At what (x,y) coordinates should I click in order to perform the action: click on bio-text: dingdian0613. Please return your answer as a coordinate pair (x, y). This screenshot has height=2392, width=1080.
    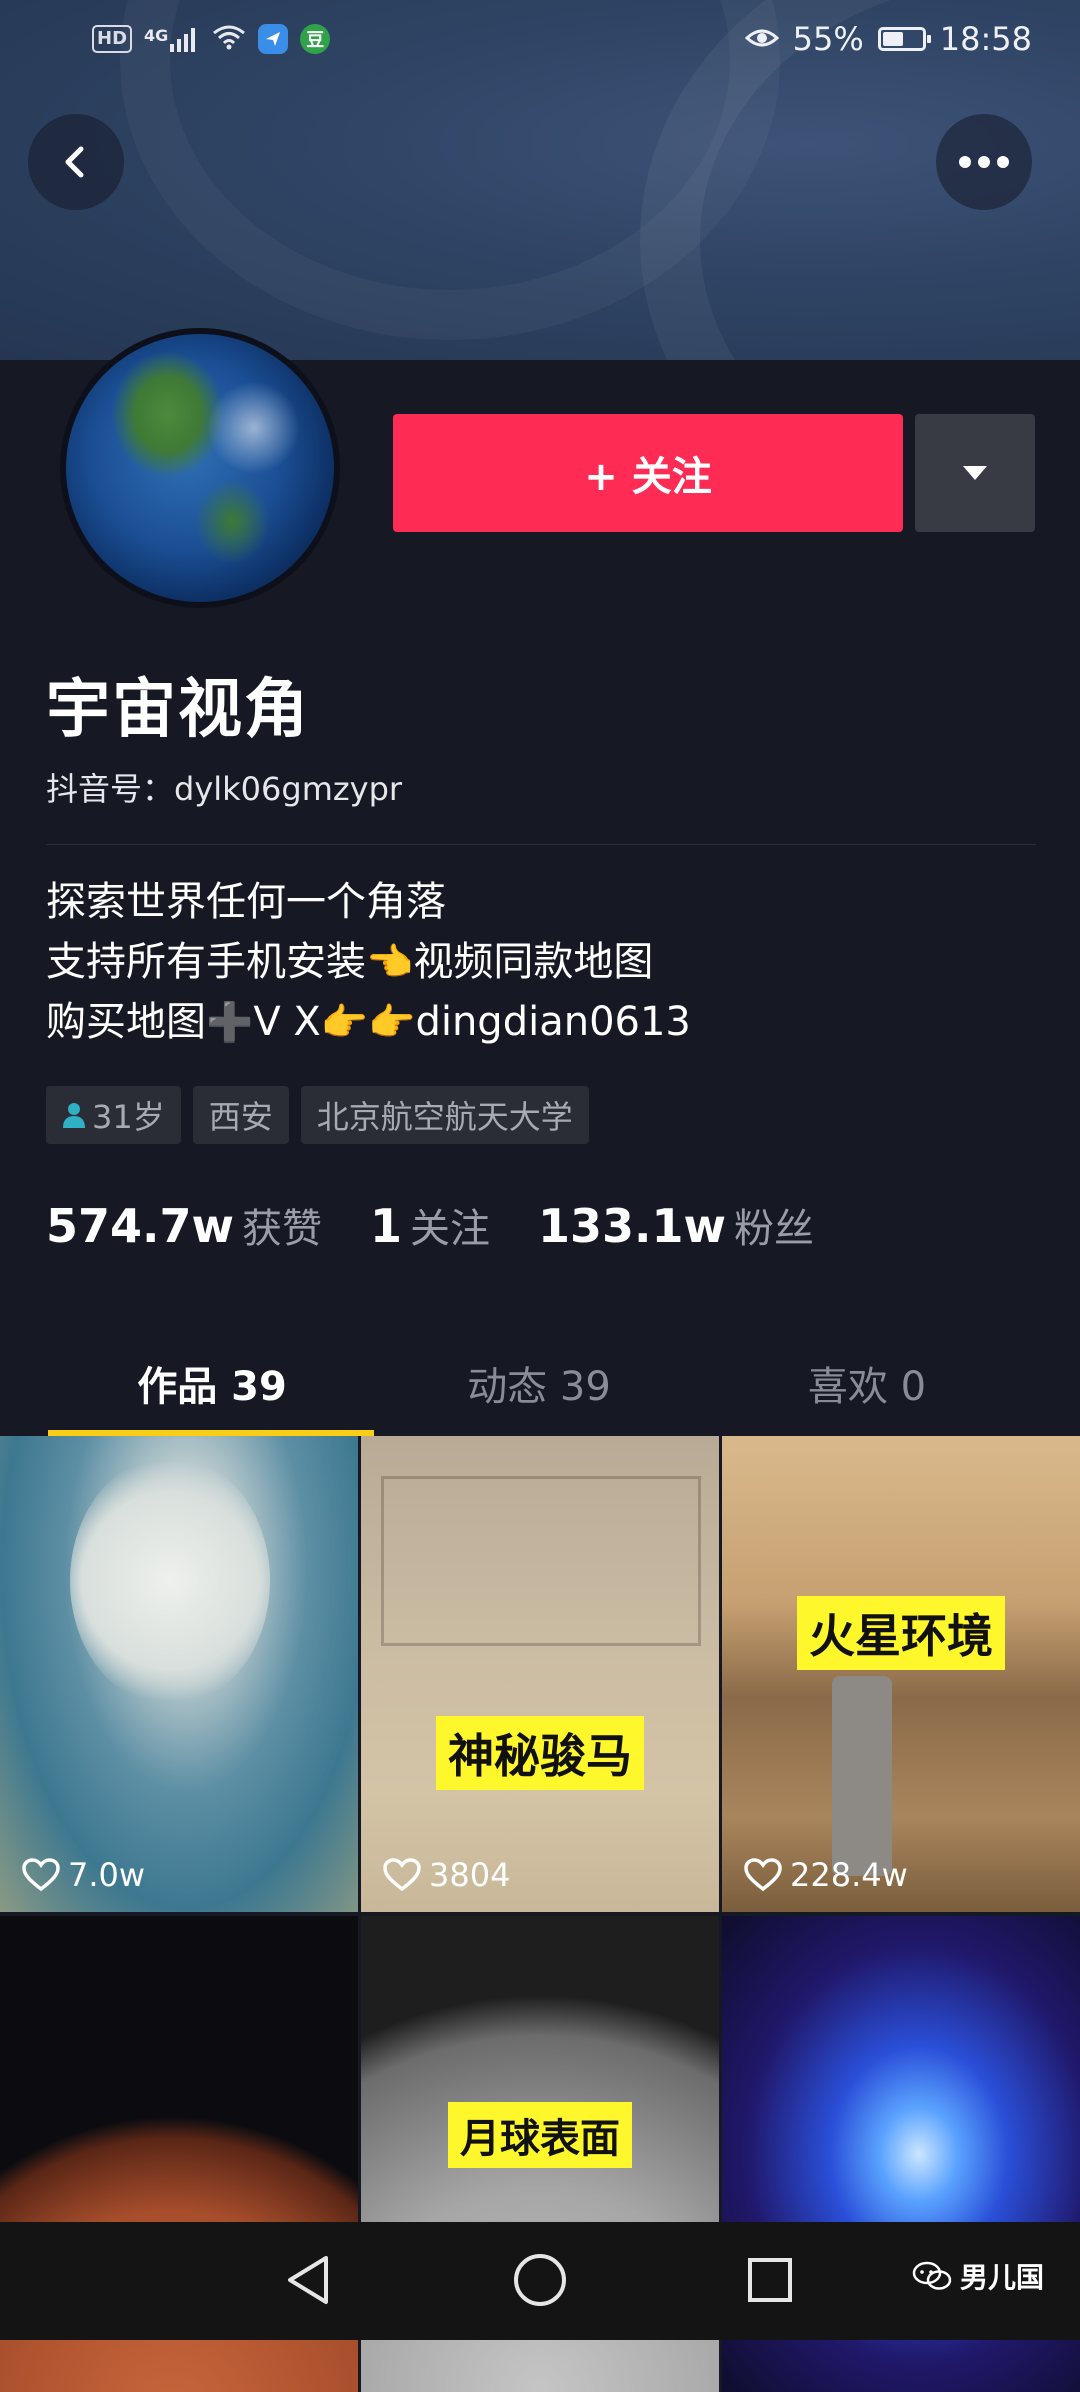
    Looking at the image, I should click on (553, 1022).